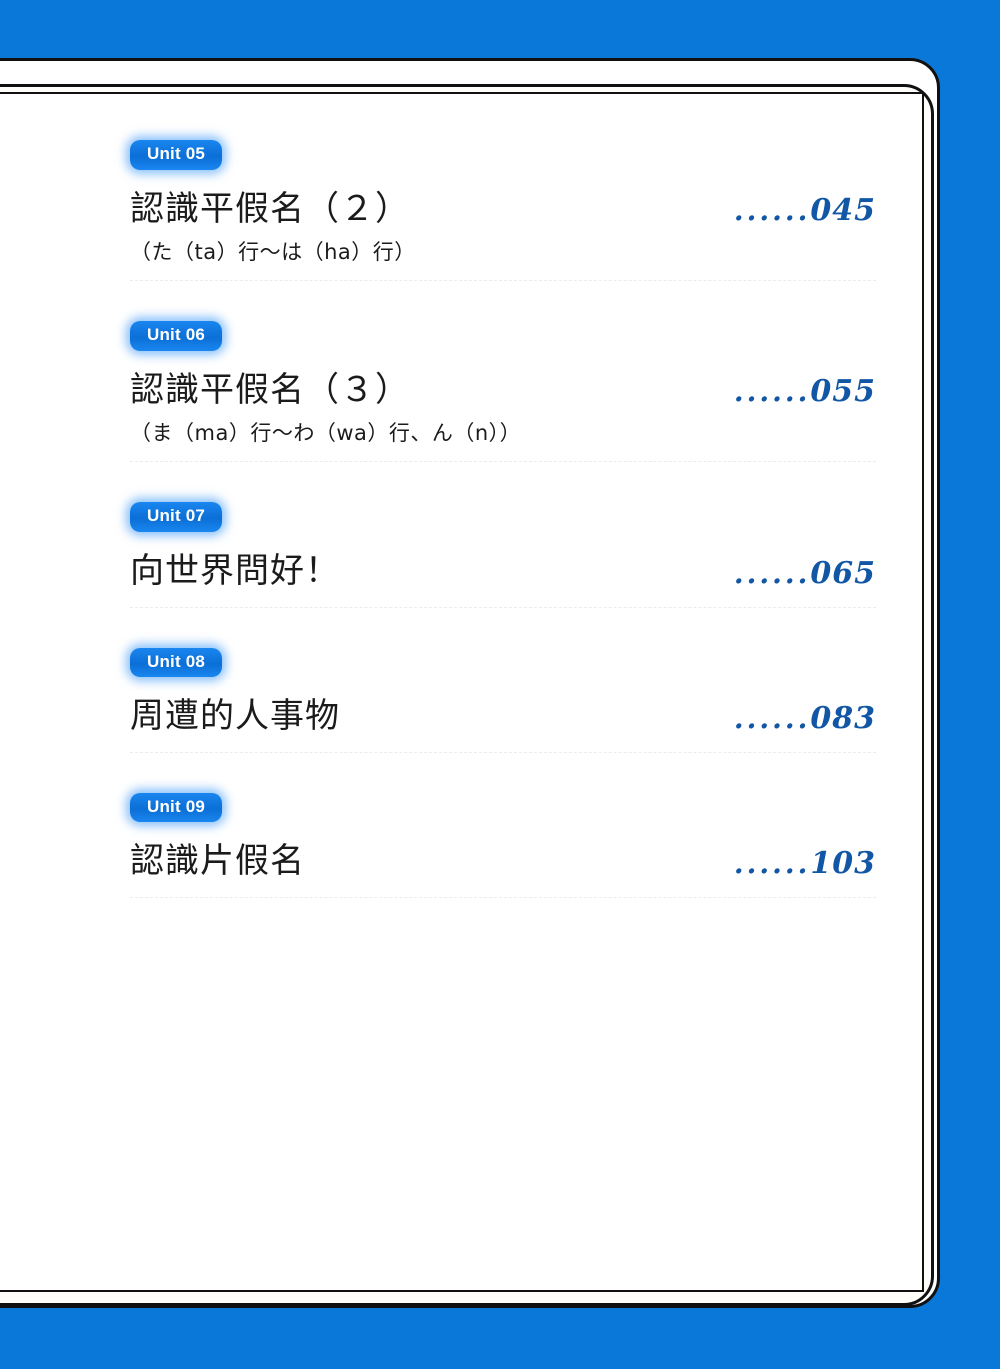  I want to click on page-number: 045, so click(843, 211).